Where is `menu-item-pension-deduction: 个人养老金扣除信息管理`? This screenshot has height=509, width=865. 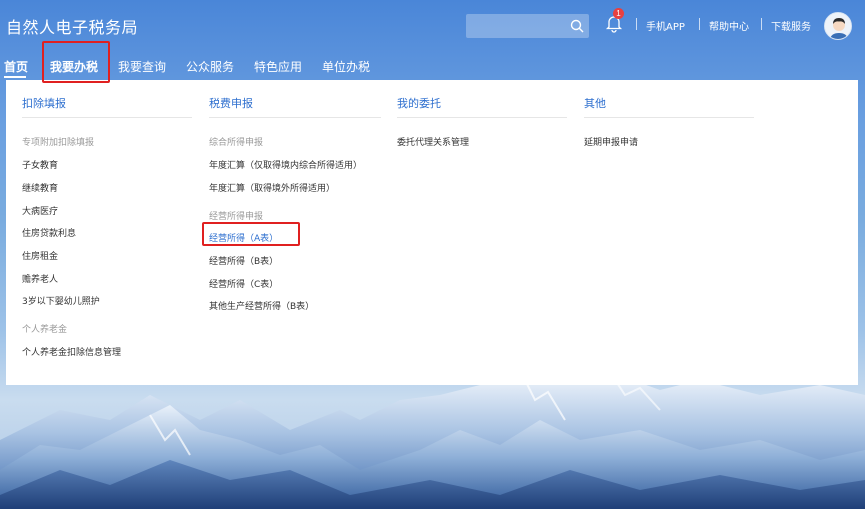
menu-item-pension-deduction: 个人养老金扣除信息管理 is located at coordinates (71, 351).